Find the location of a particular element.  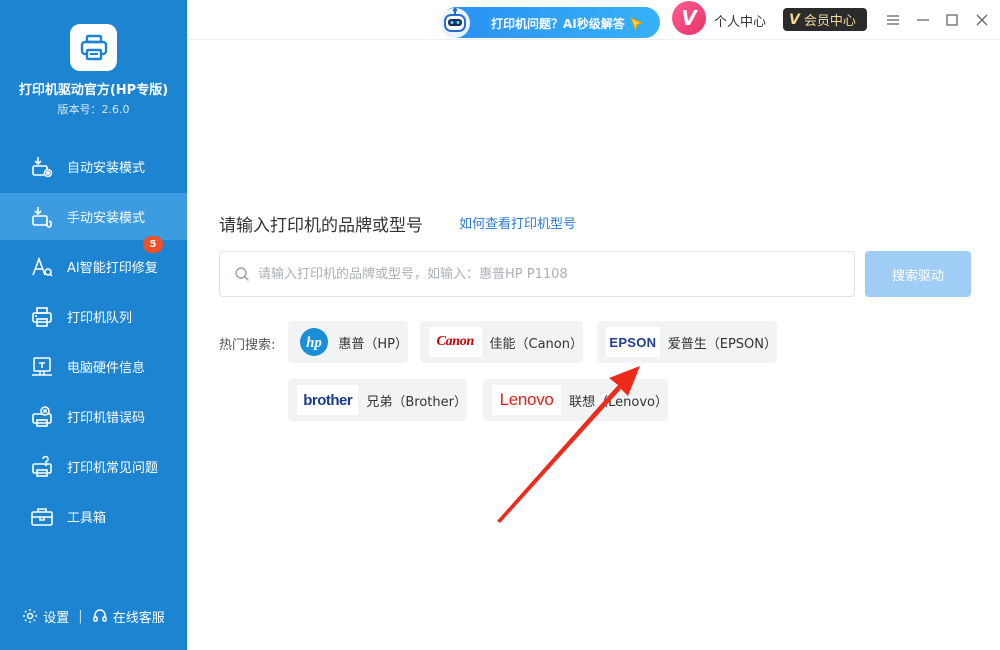

brand-name: 联想（Lenovo） is located at coordinates (618, 402).